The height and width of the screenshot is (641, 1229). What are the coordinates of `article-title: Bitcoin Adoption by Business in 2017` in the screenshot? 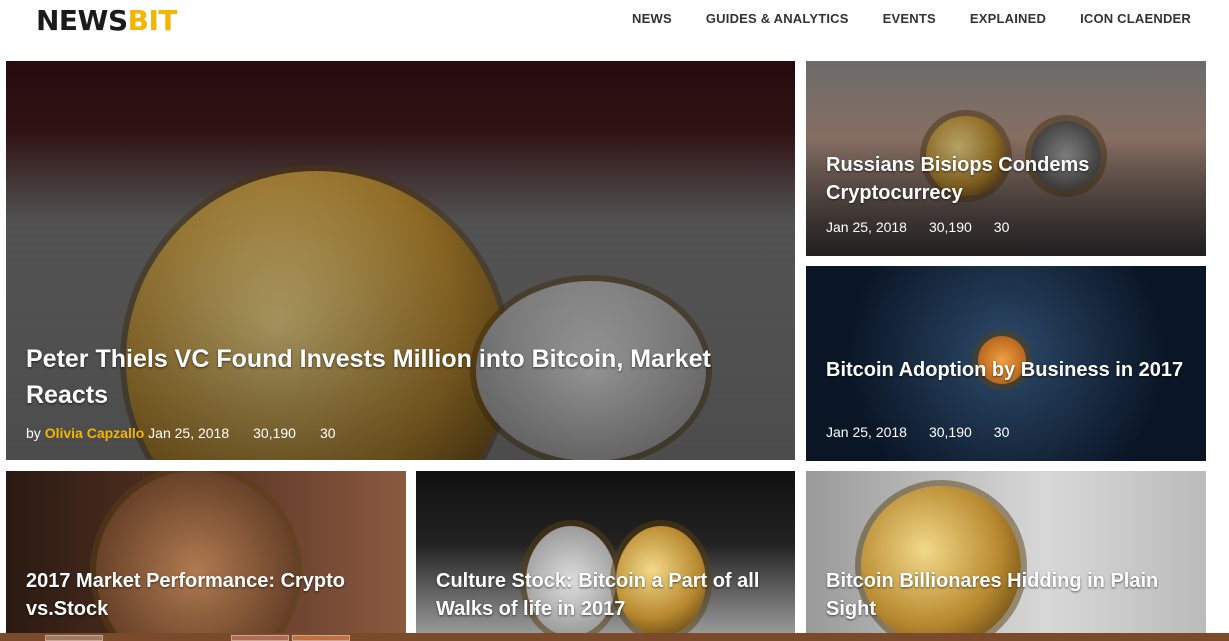 It's located at (1011, 370).